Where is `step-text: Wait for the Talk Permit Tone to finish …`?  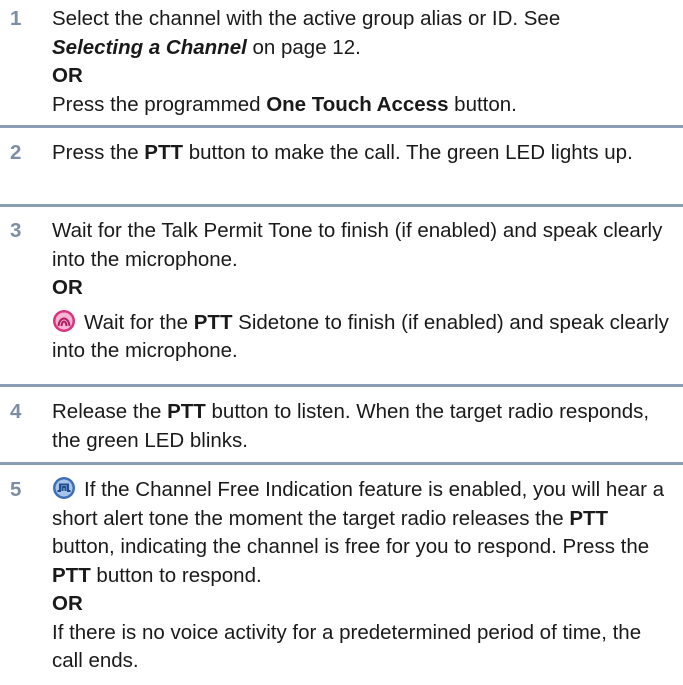 step-text: Wait for the Talk Permit Tone to finish … is located at coordinates (357, 245).